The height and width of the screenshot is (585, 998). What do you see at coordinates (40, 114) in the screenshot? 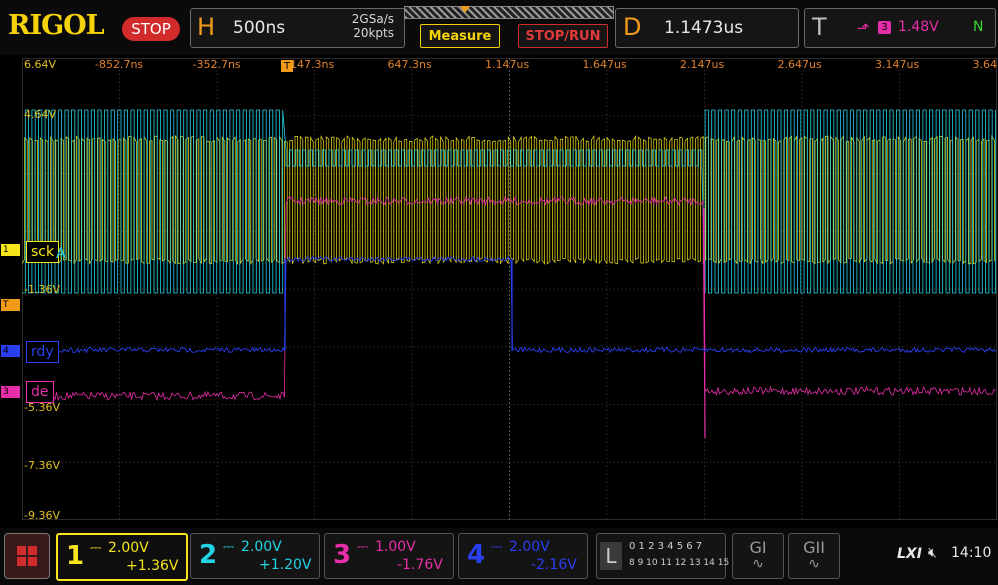
I see `voltage-axis-label: 4.64V` at bounding box center [40, 114].